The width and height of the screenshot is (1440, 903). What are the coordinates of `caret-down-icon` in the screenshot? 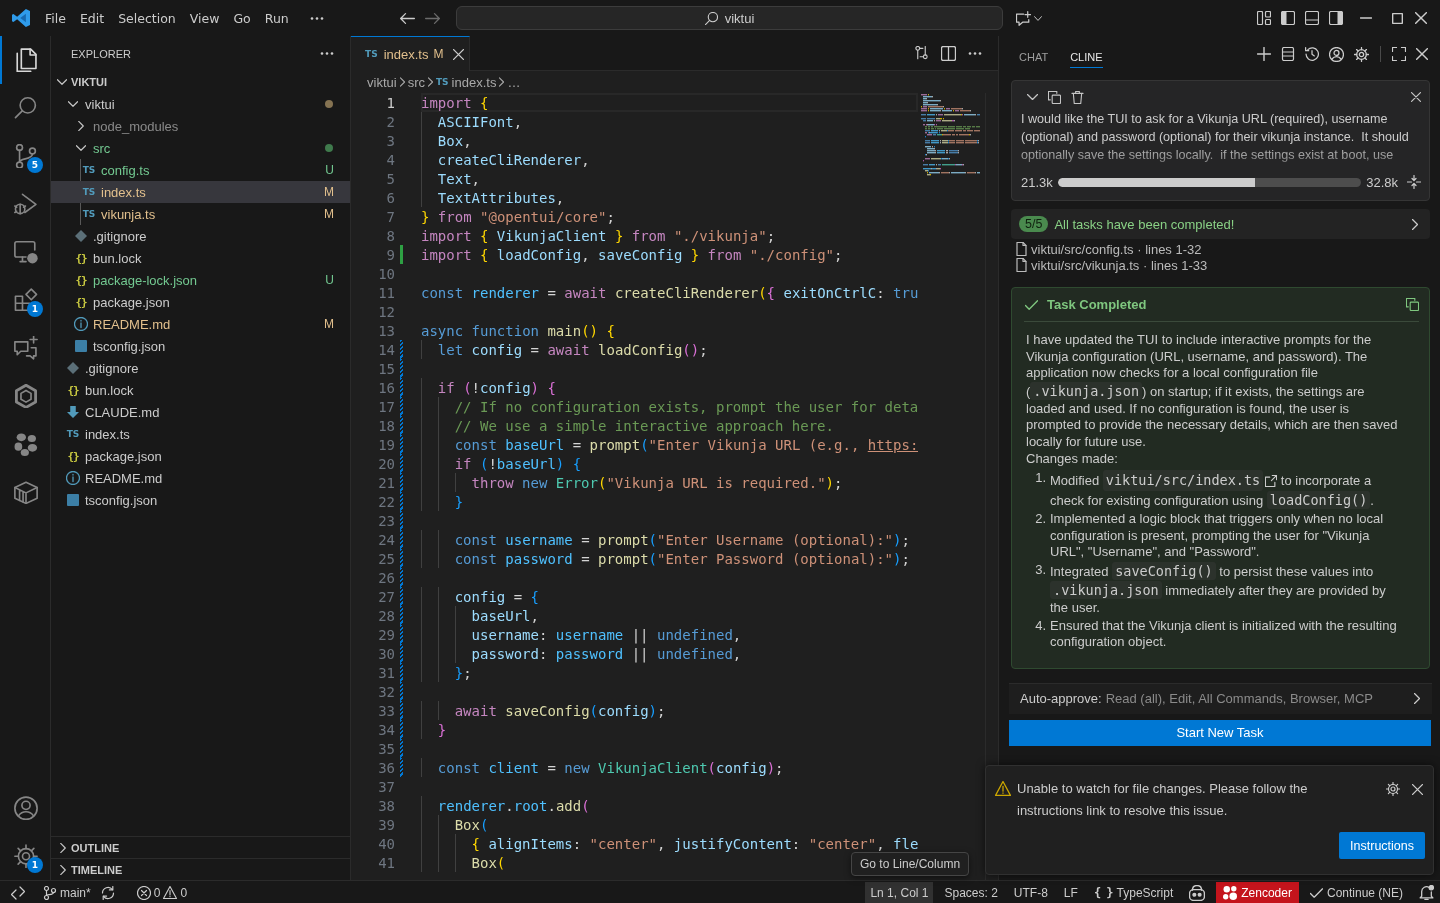 It's located at (1038, 18).